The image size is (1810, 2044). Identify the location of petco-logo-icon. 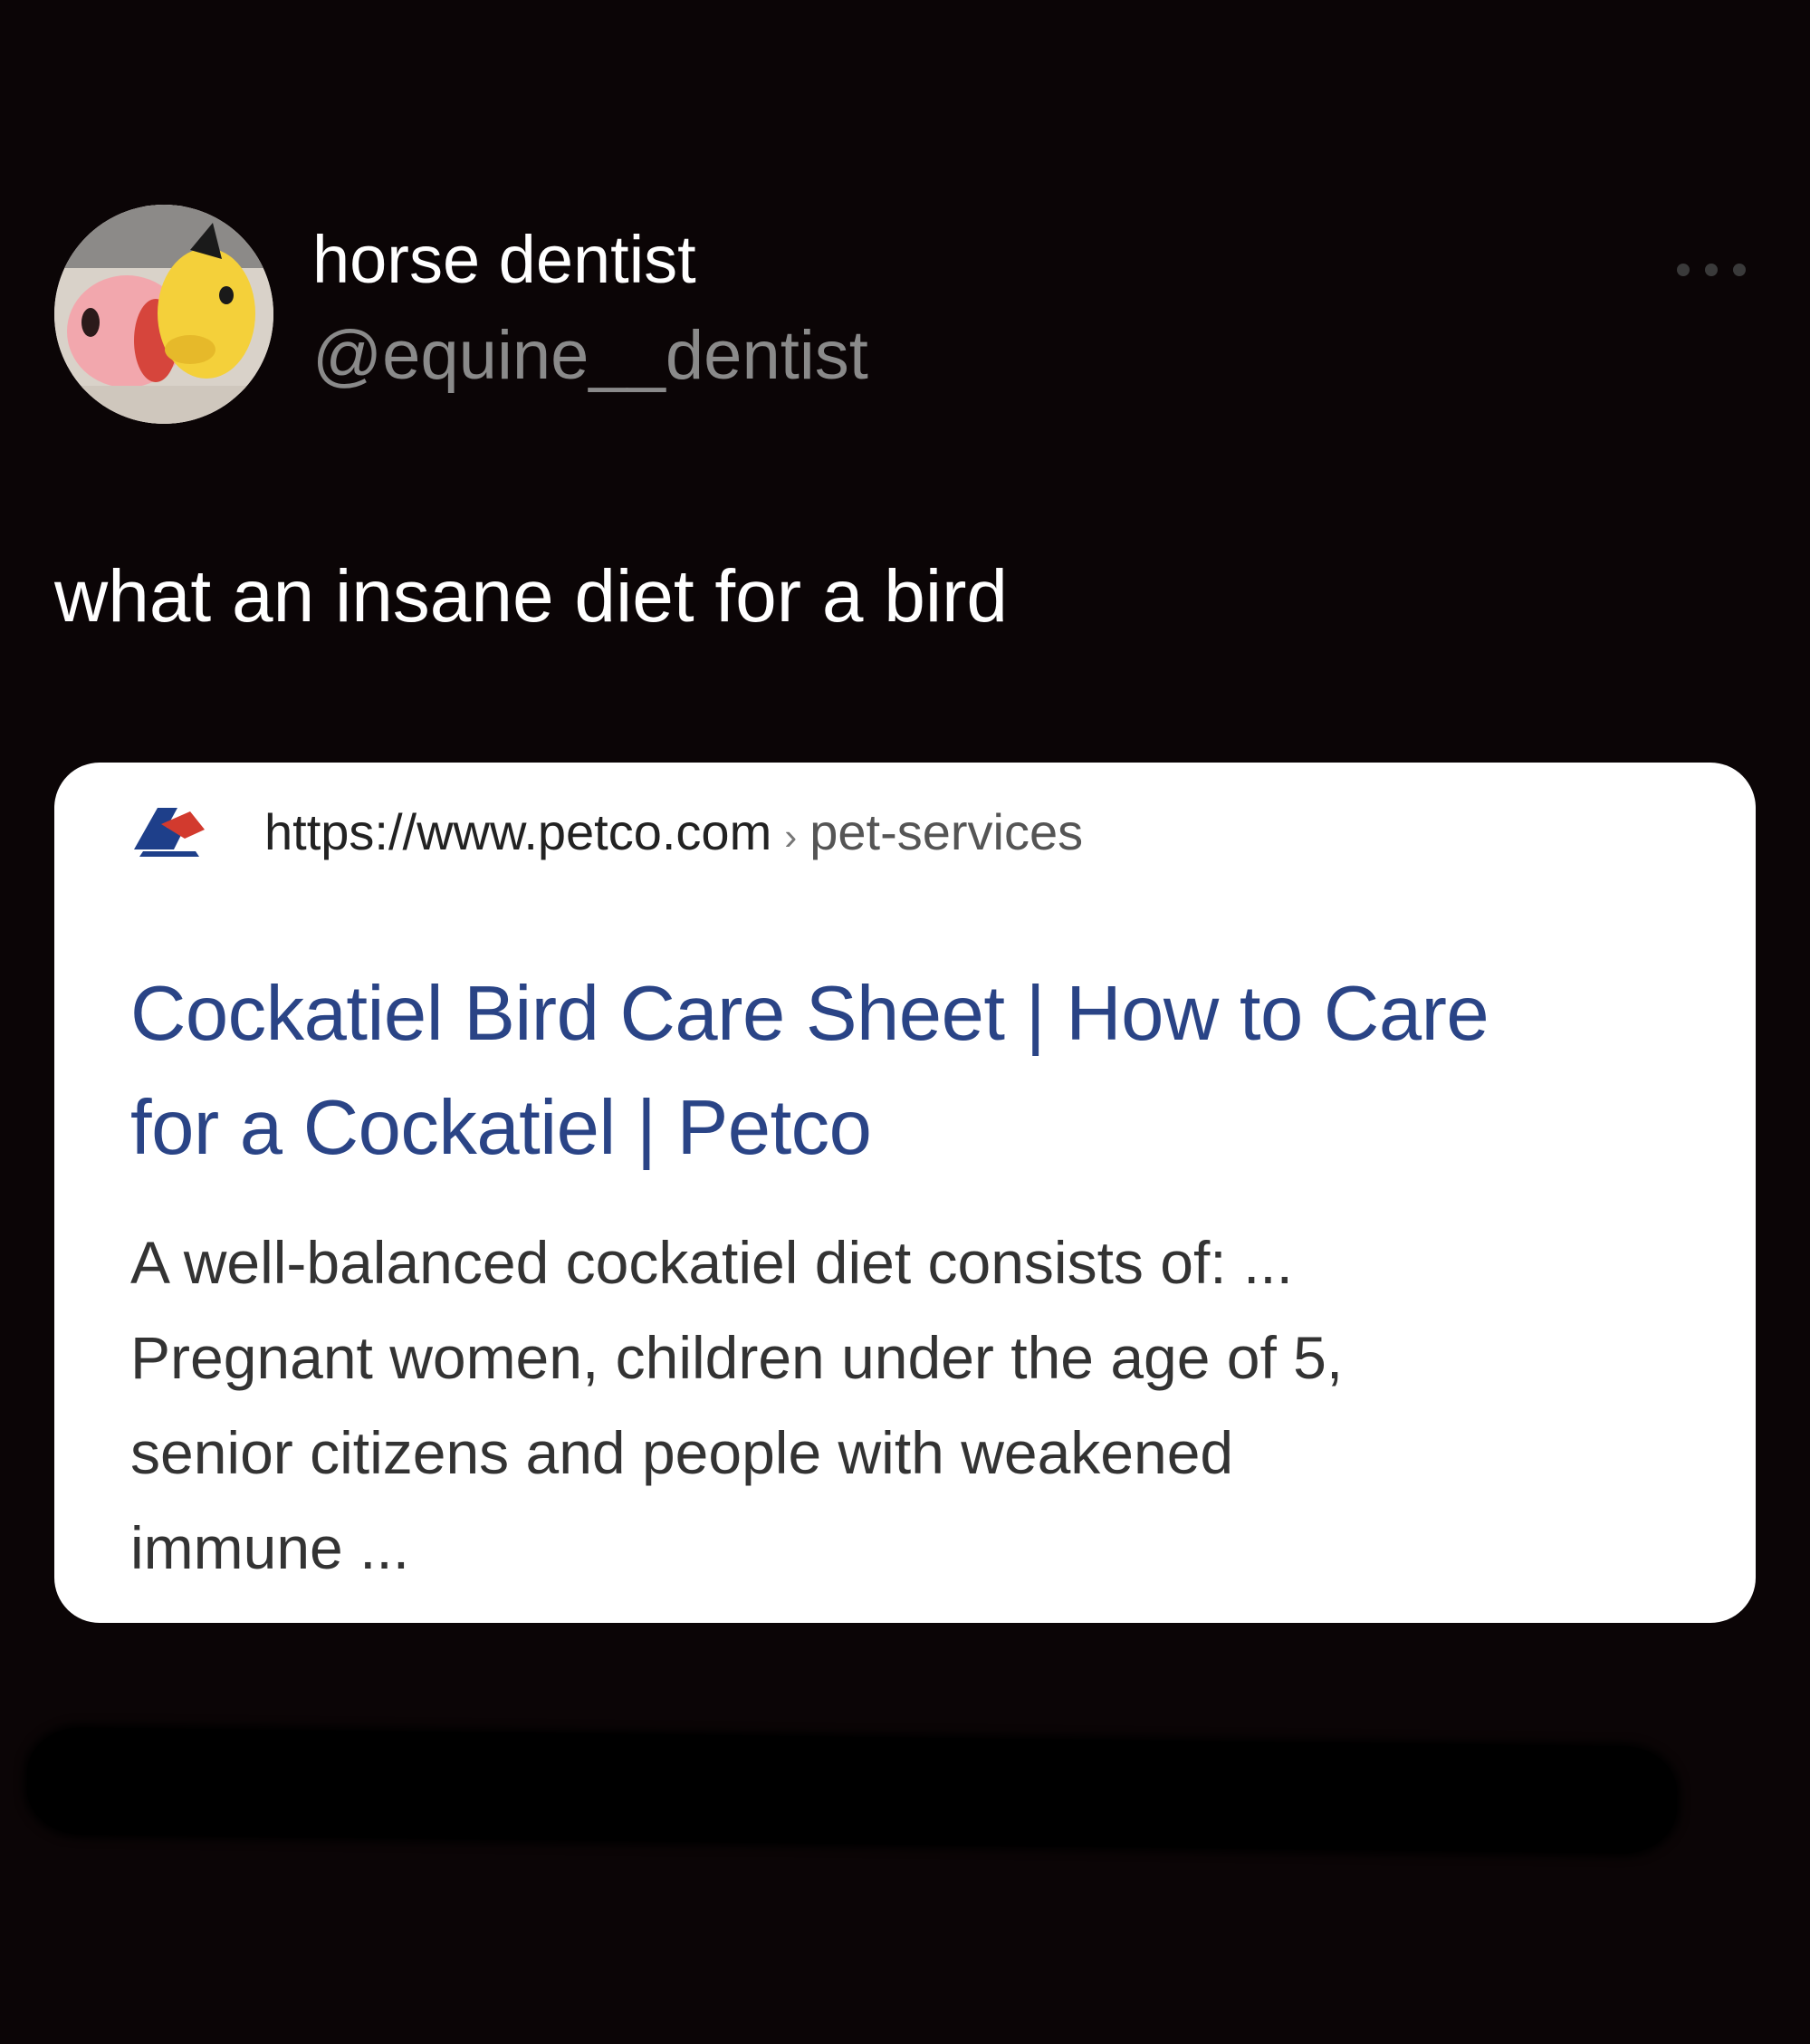
(169, 832).